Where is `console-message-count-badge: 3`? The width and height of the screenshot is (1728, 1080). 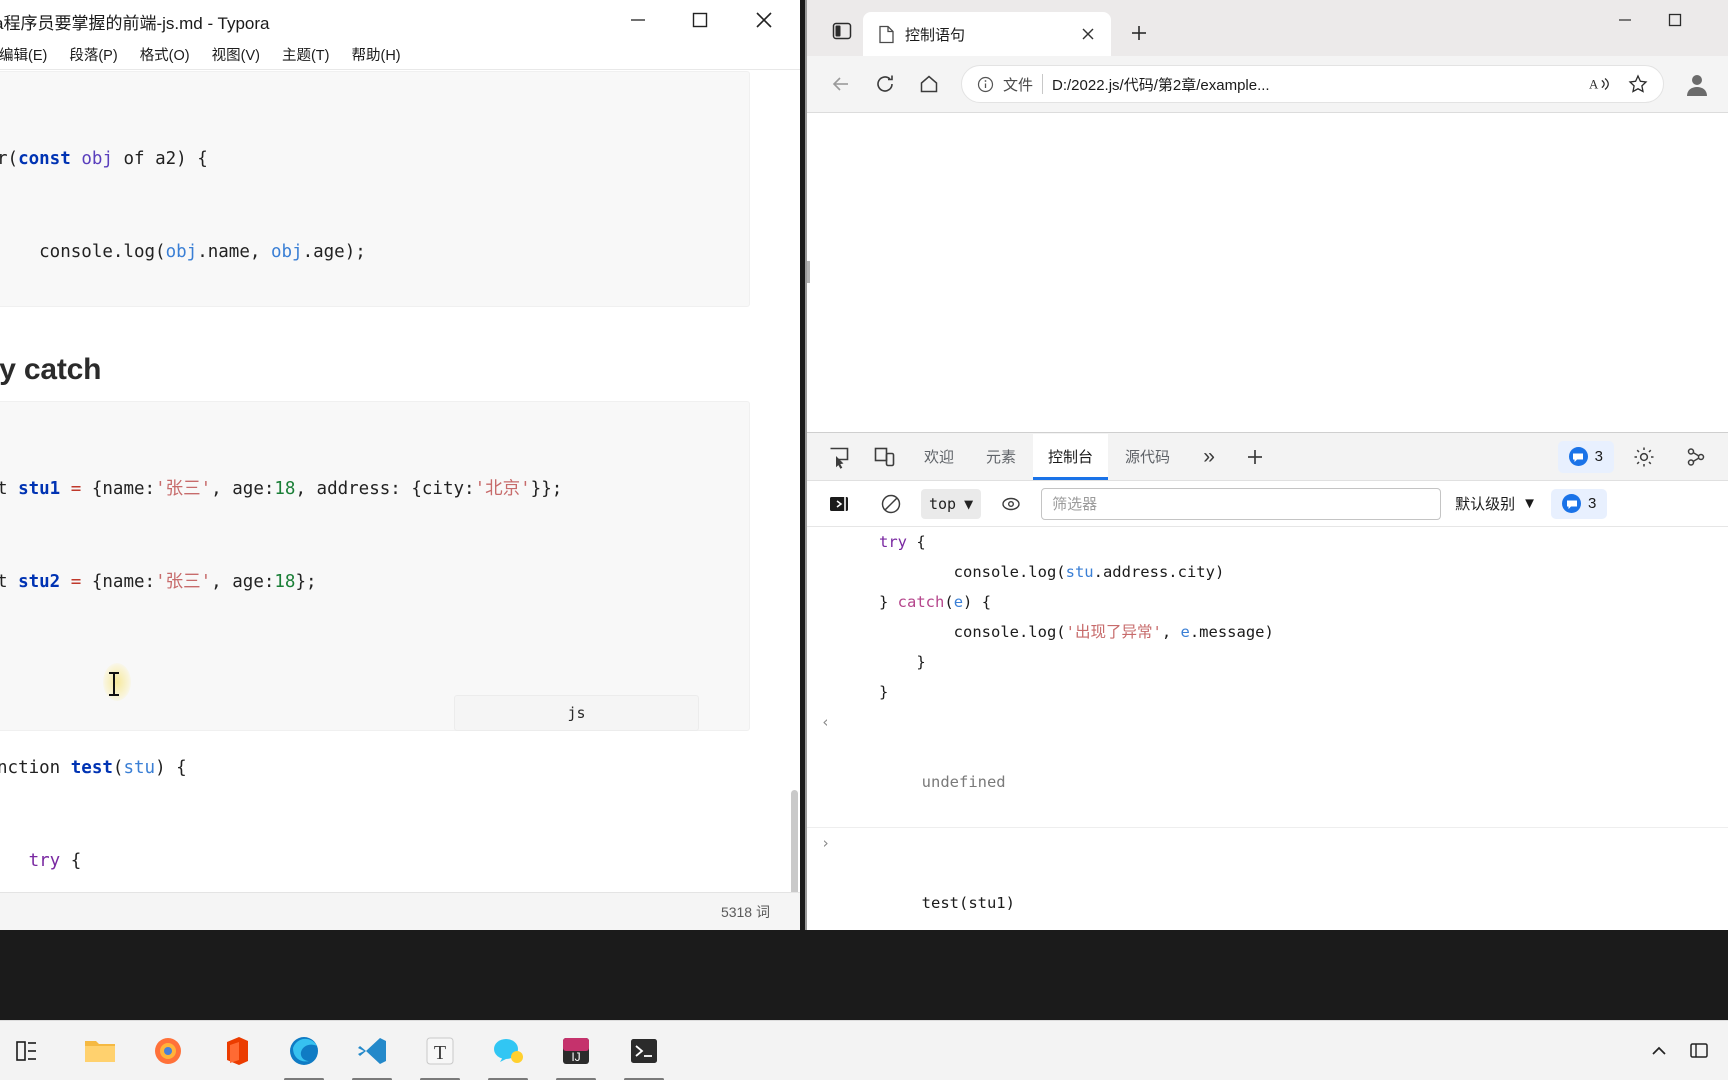
console-message-count-badge: 3 is located at coordinates (1579, 503).